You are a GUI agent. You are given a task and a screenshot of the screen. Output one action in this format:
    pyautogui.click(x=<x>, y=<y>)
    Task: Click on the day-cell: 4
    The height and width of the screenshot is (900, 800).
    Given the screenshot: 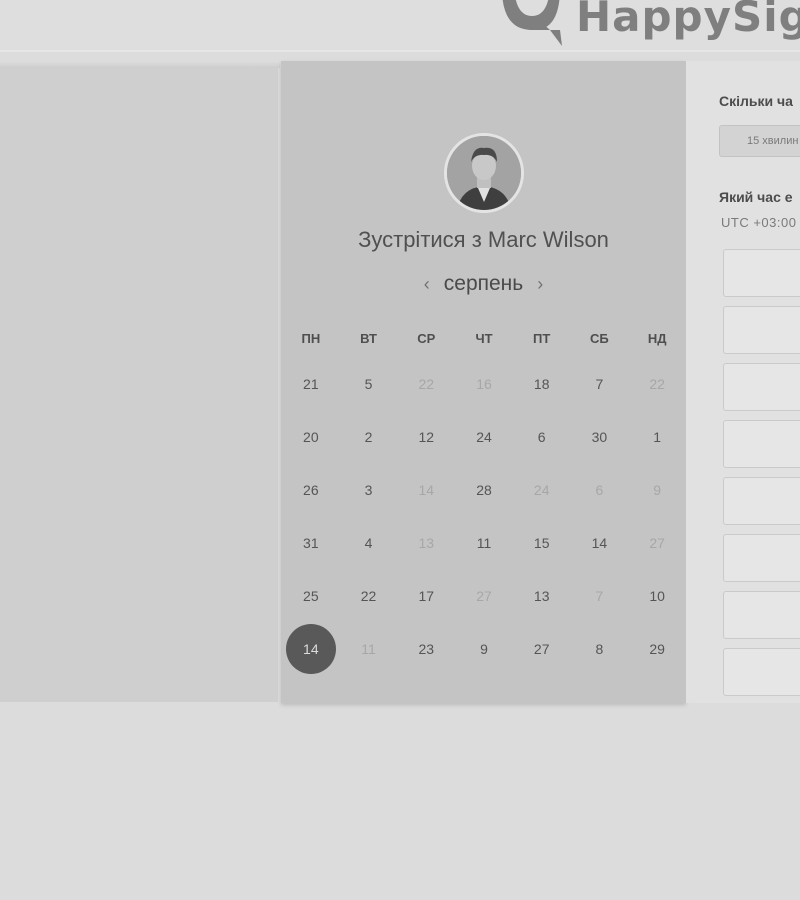 What is the action you would take?
    pyautogui.click(x=369, y=542)
    